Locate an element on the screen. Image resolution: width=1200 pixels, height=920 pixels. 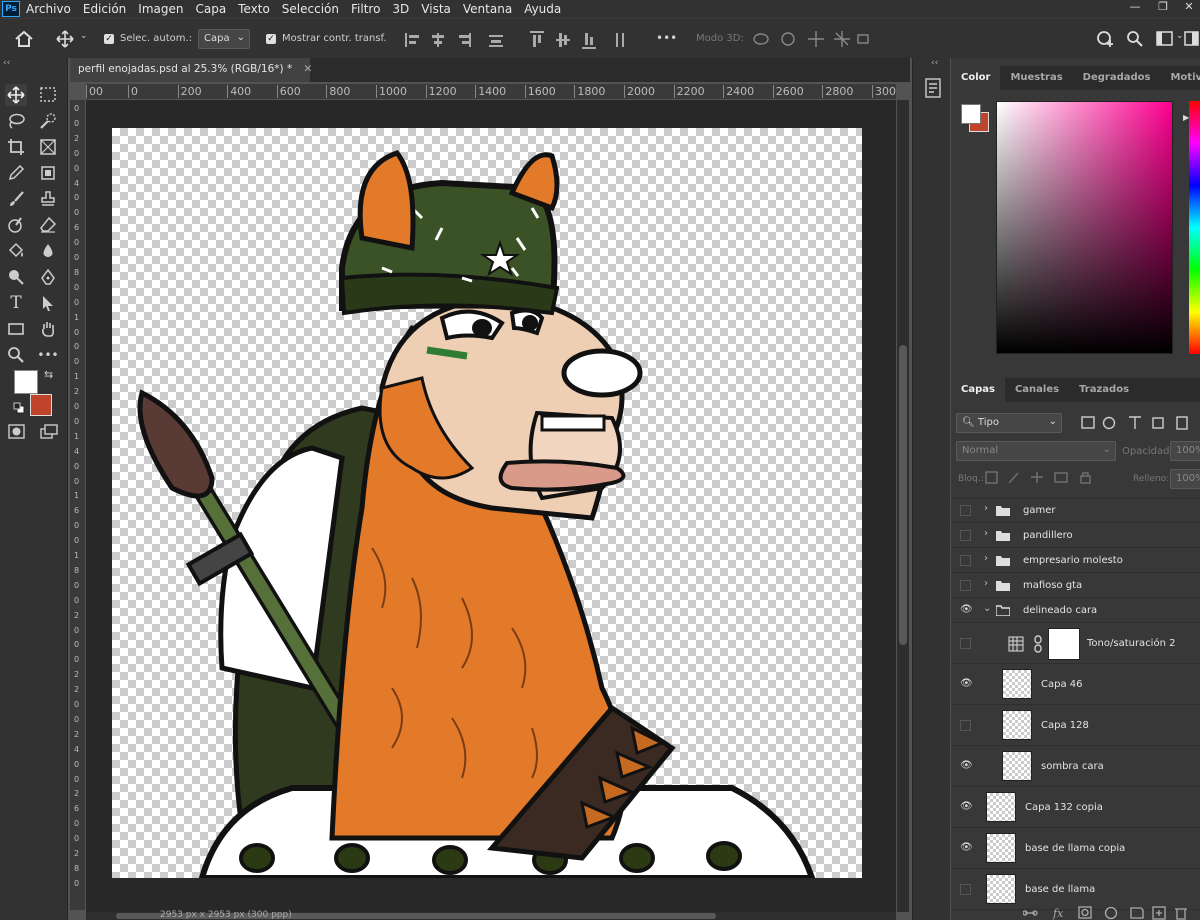
vertical-scroll-thumb is located at coordinates (903, 495).